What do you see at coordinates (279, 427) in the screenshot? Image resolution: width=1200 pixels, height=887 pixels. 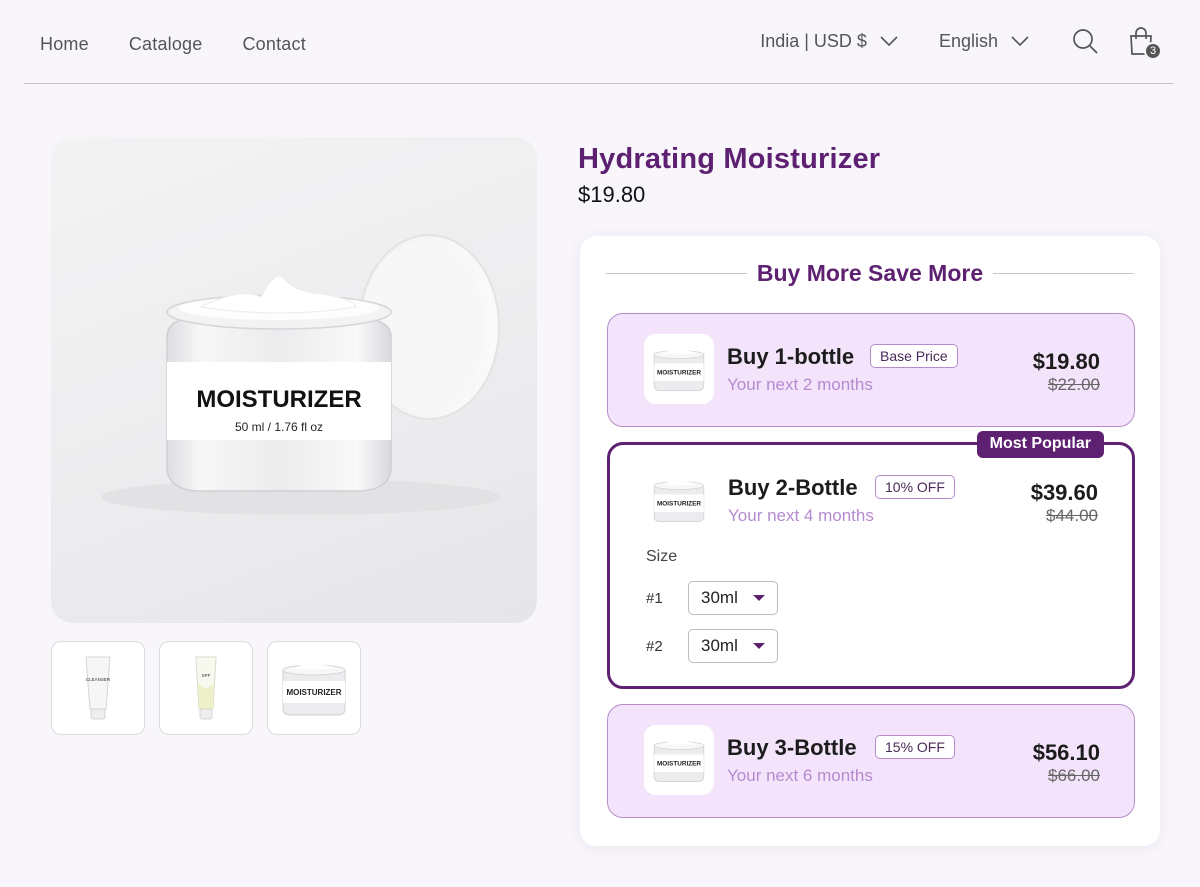 I see `jar-size-text: 50 ml / 1.76 fl oz` at bounding box center [279, 427].